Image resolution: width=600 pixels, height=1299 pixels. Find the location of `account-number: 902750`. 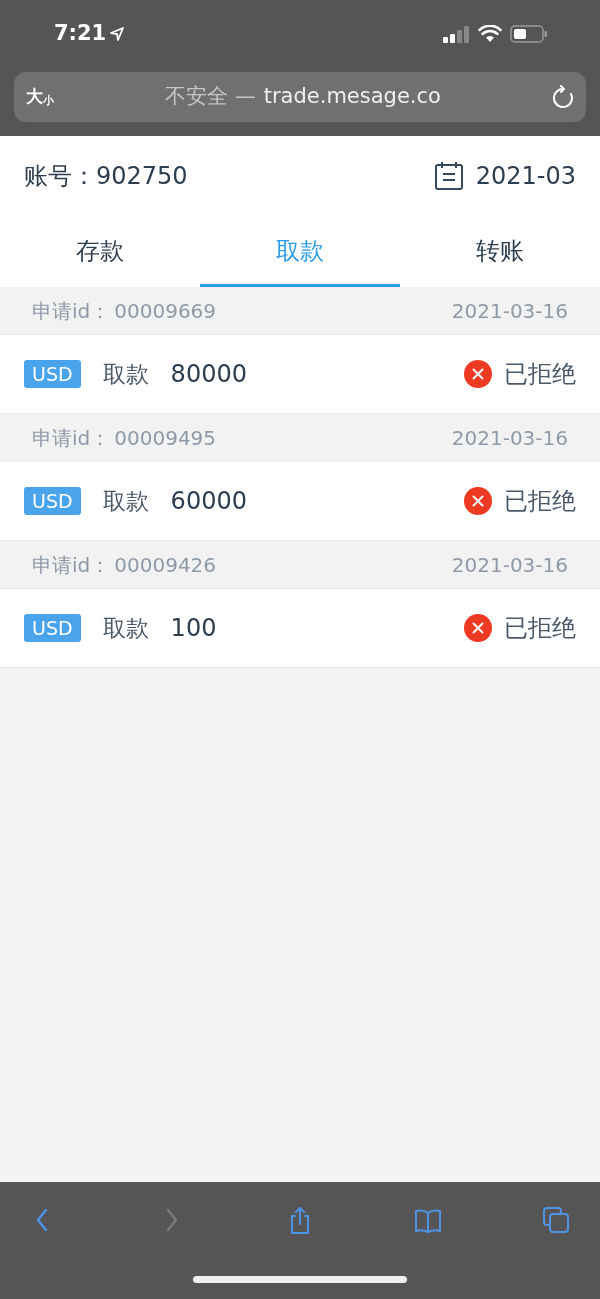

account-number: 902750 is located at coordinates (142, 176).